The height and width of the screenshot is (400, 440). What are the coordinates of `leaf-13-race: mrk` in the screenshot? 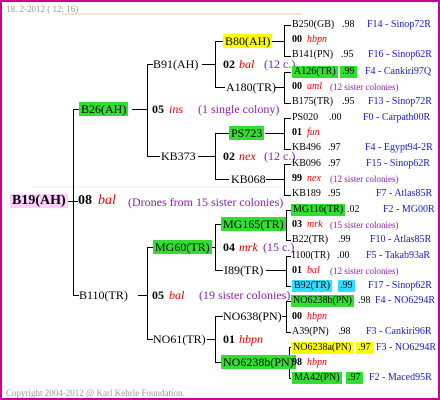 It's located at (315, 224).